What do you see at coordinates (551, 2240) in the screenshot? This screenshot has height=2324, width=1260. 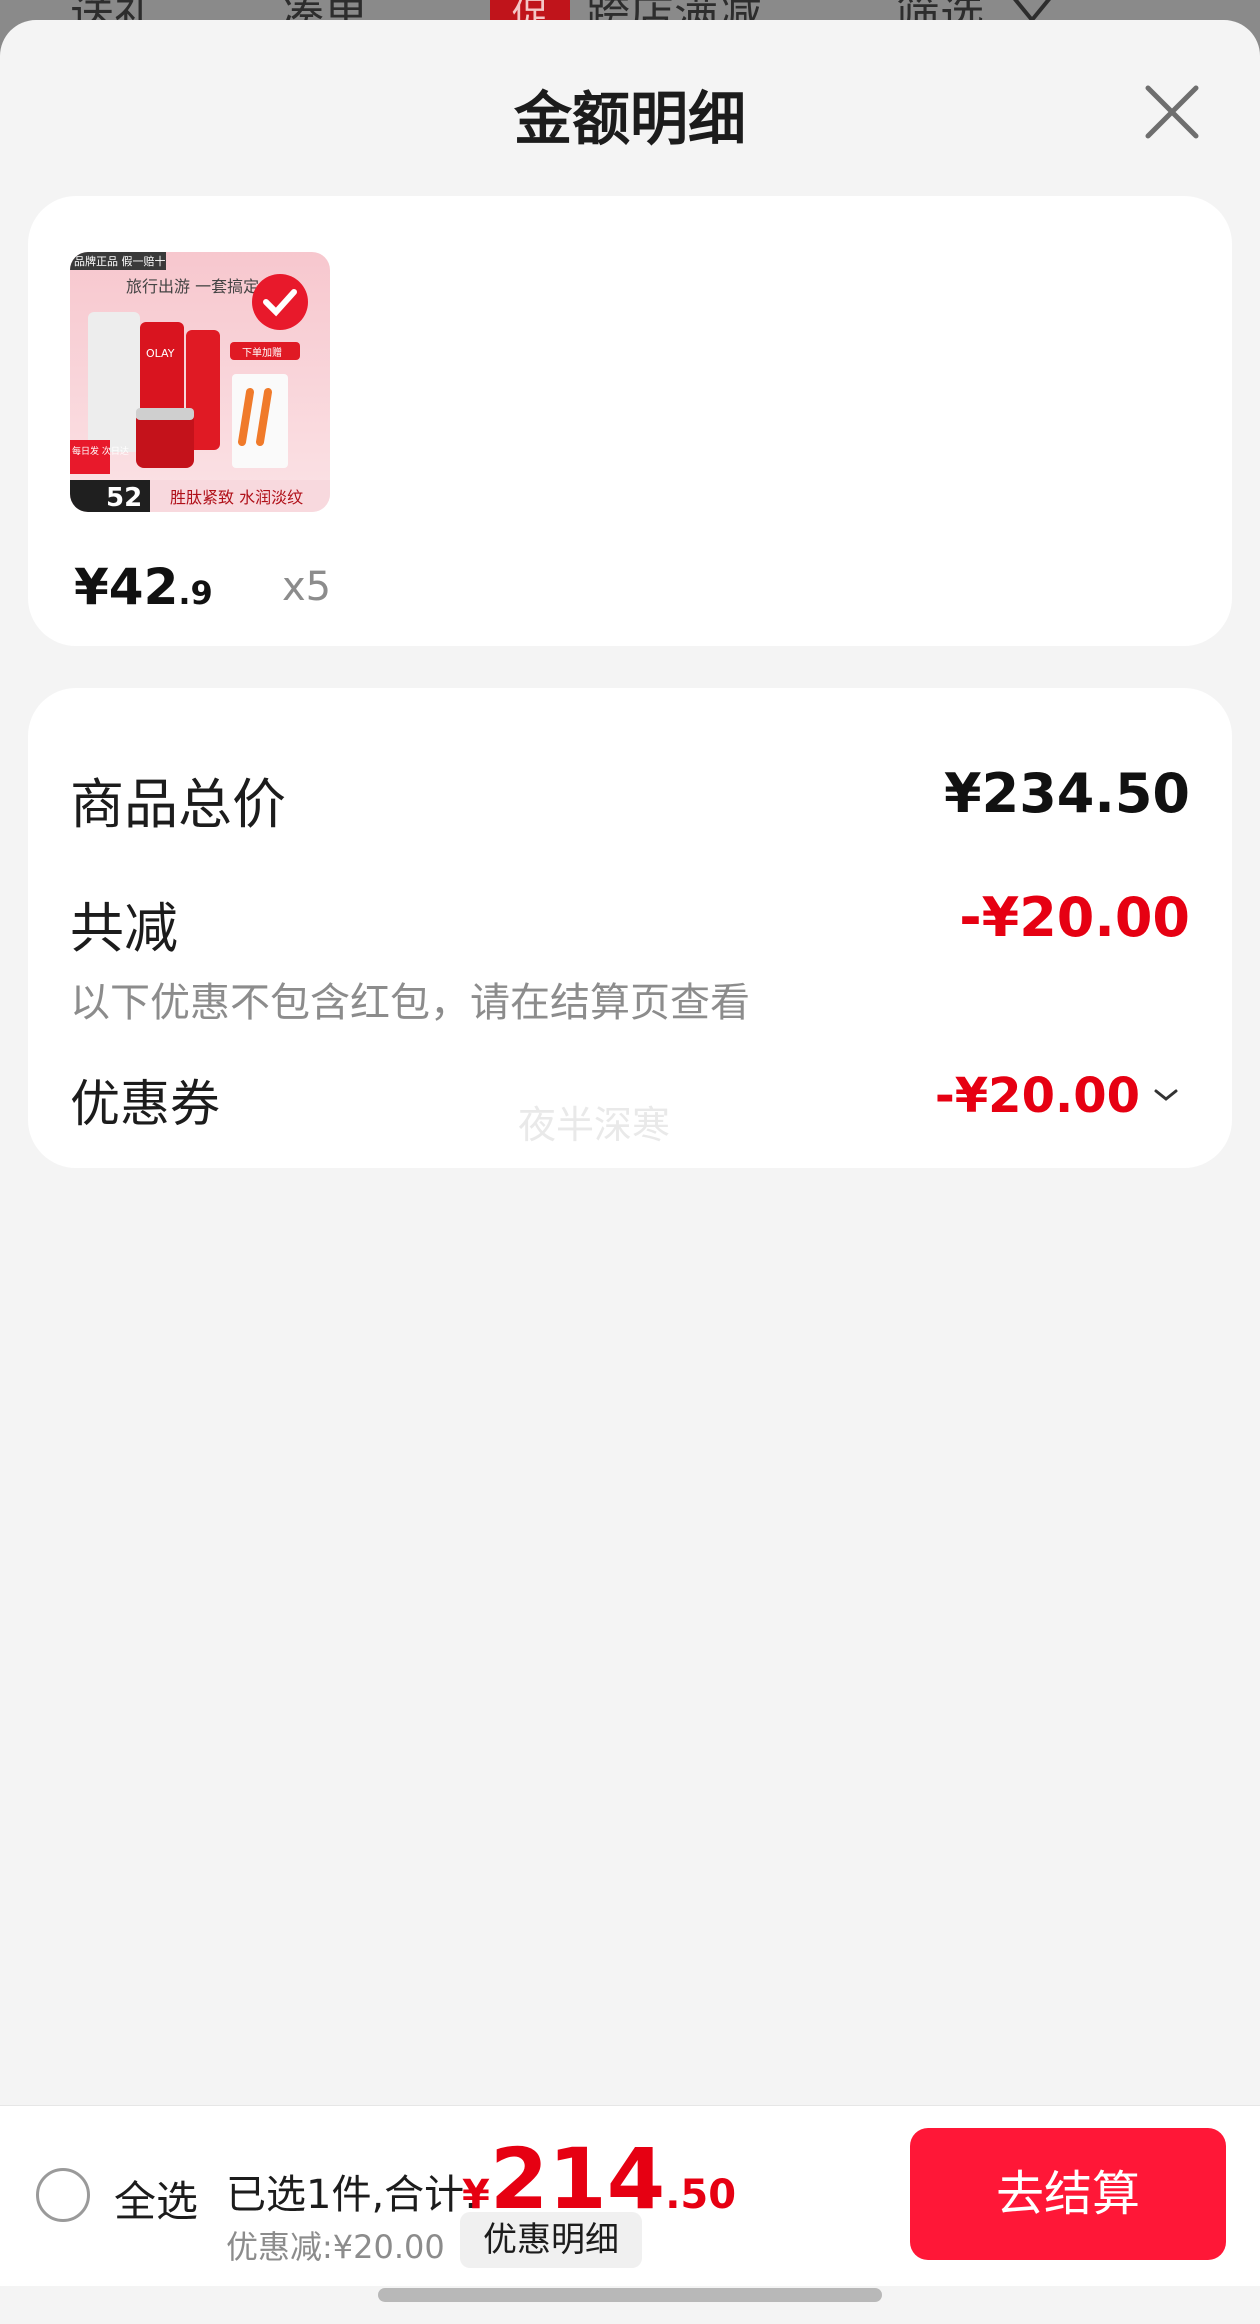 I see `discount-detail-button: 优惠明细` at bounding box center [551, 2240].